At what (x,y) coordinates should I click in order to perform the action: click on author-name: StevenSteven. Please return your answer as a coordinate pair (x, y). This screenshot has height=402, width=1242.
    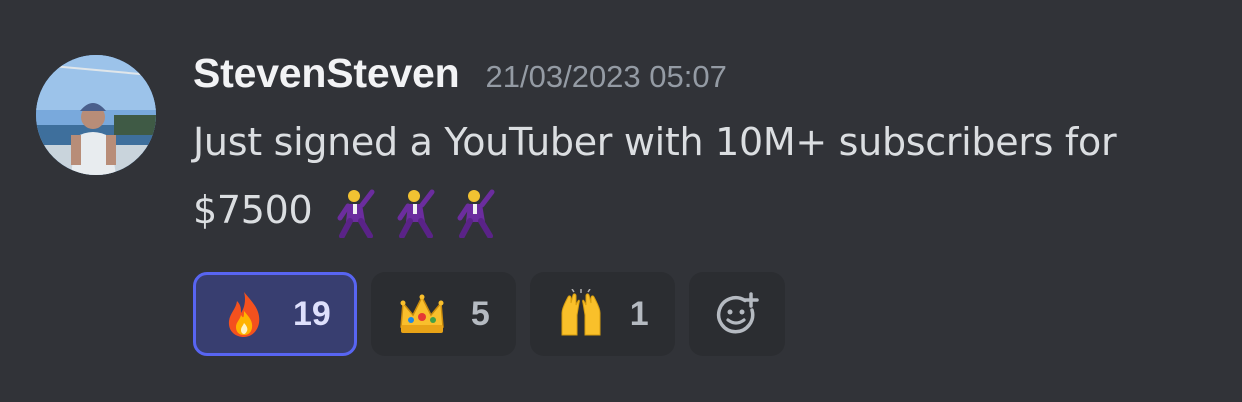
    Looking at the image, I should click on (326, 73).